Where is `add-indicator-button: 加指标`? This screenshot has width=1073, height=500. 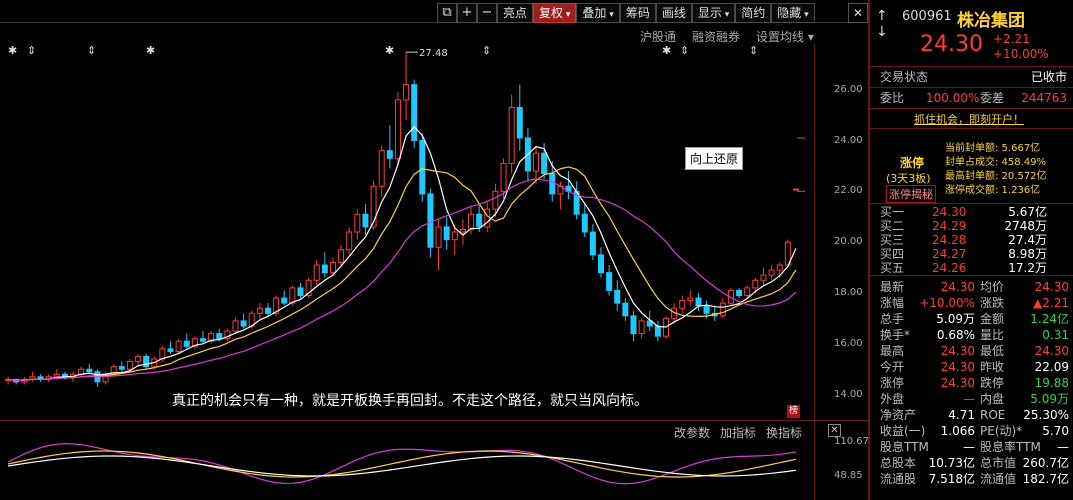 add-indicator-button: 加指标 is located at coordinates (738, 432).